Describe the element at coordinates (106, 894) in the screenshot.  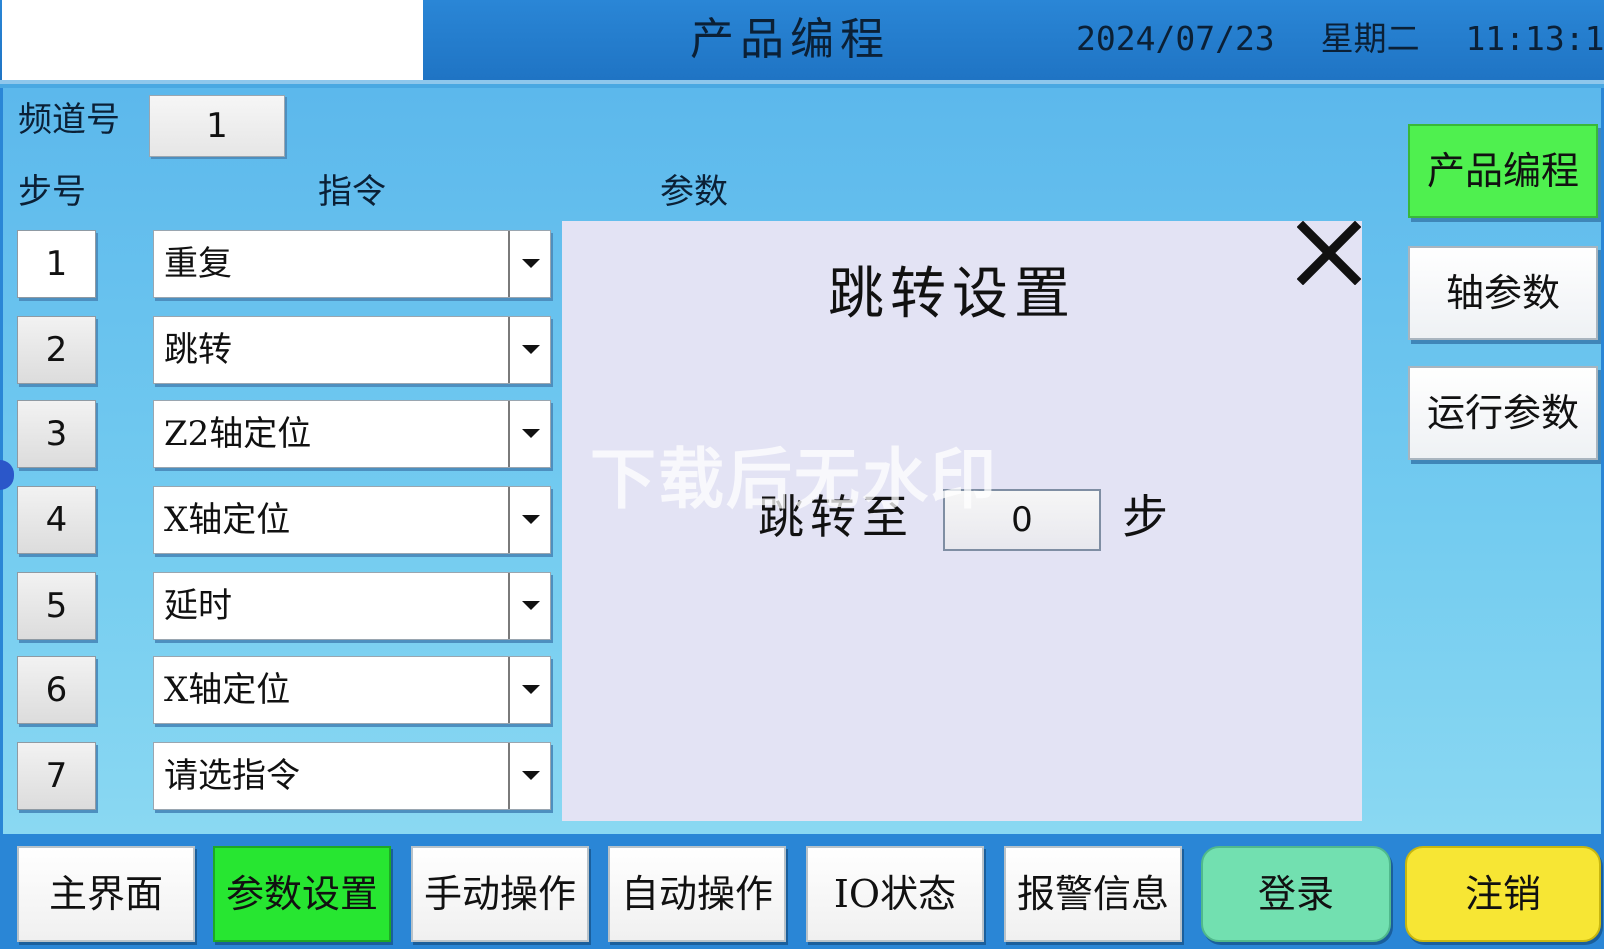
I see `nav-button-main: 主界面` at that location.